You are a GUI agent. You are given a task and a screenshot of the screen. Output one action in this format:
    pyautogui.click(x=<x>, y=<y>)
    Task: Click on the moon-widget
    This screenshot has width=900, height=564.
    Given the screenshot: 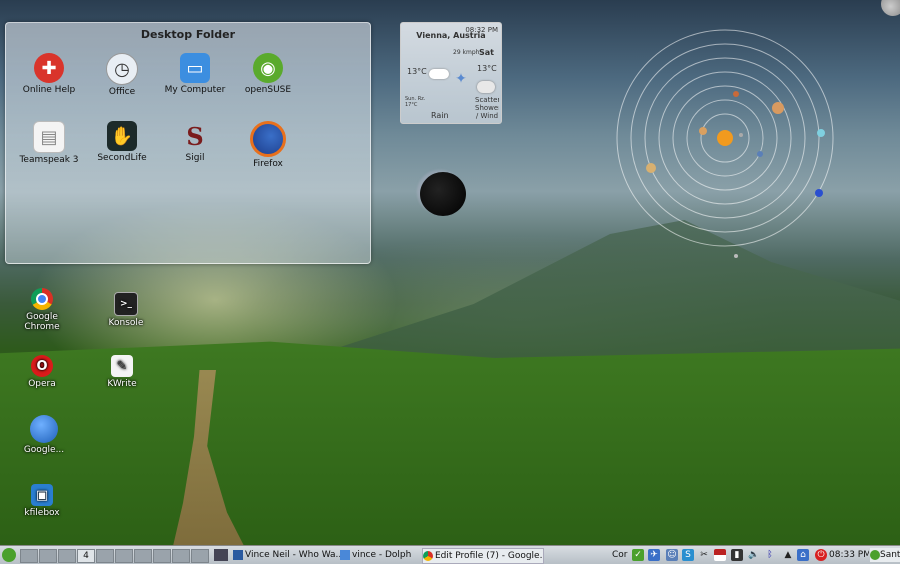 What is the action you would take?
    pyautogui.click(x=443, y=194)
    